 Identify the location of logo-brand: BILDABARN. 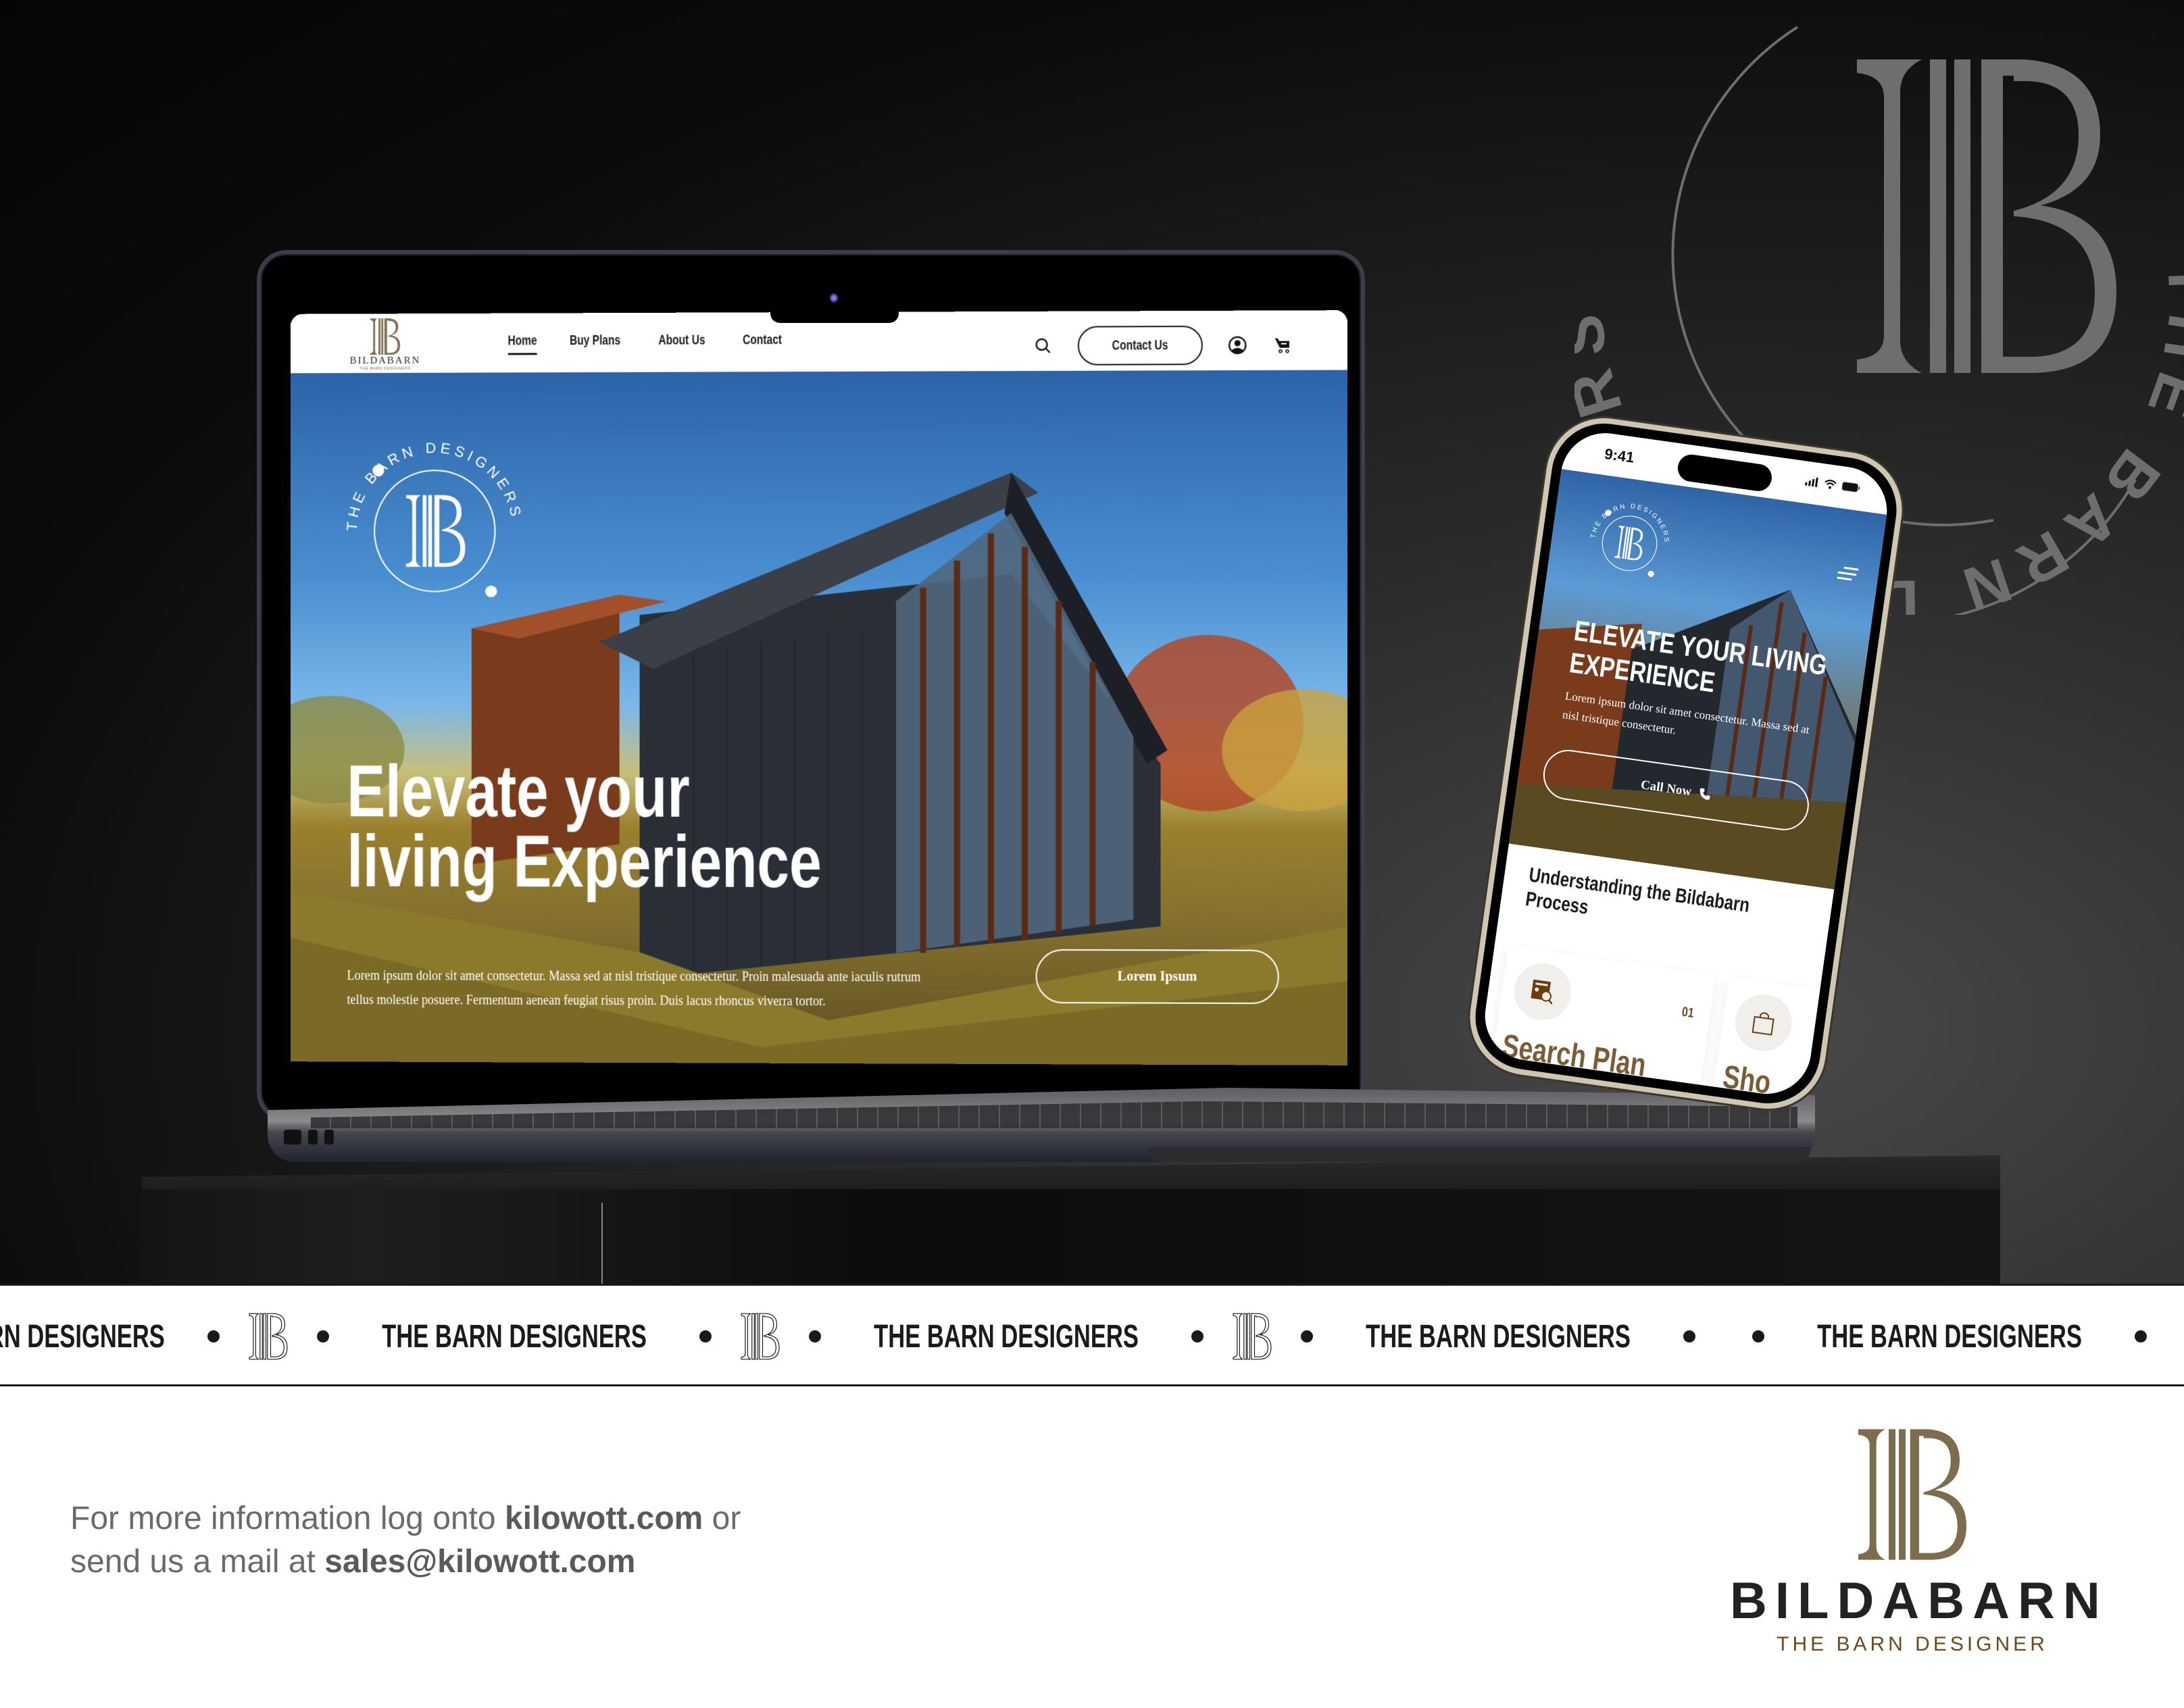
(385, 361).